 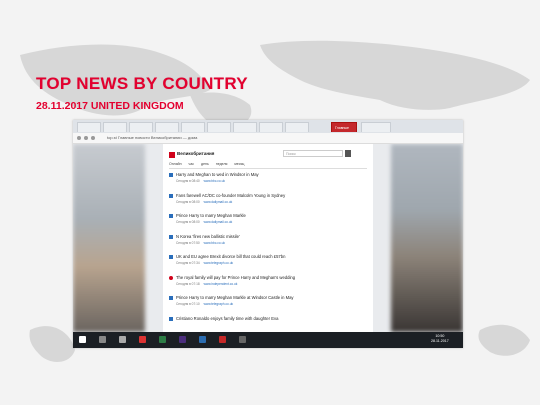 I want to click on filter-online: Онлайн, so click(x=175, y=164).